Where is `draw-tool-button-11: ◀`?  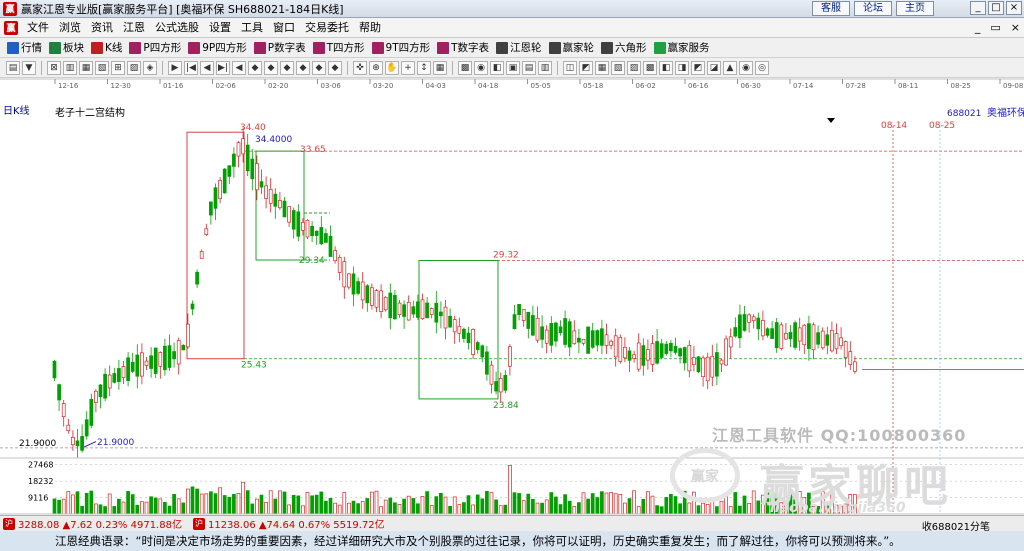
draw-tool-button-11: ◀ is located at coordinates (207, 67).